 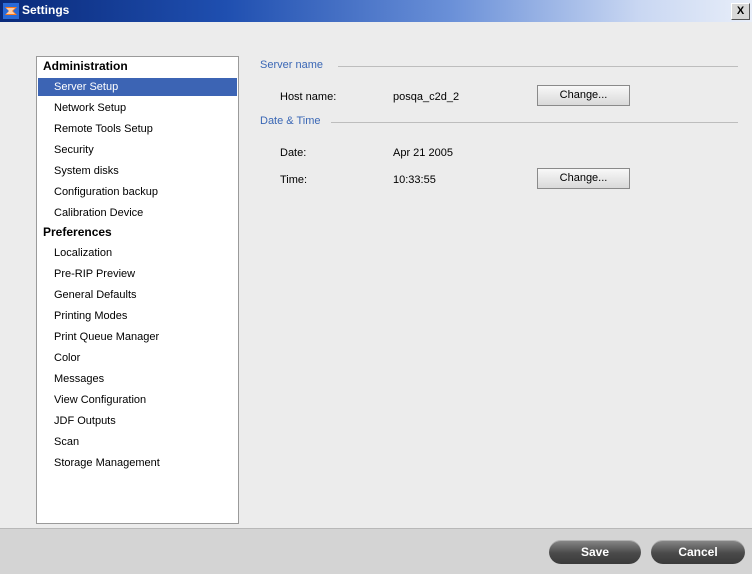 I want to click on date-value: Apr 21 2005, so click(x=423, y=153).